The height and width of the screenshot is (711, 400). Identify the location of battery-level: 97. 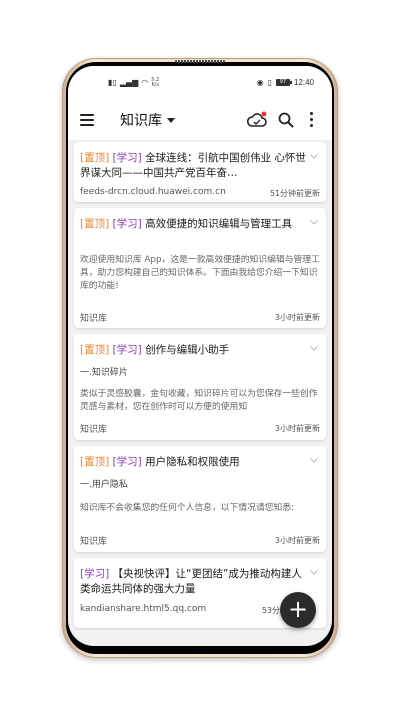
(283, 82).